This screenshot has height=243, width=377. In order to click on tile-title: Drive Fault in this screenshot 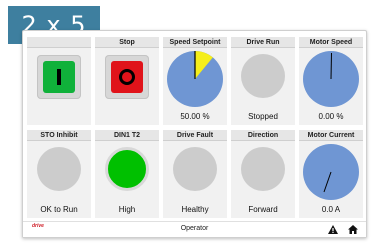, I will do `click(195, 135)`.